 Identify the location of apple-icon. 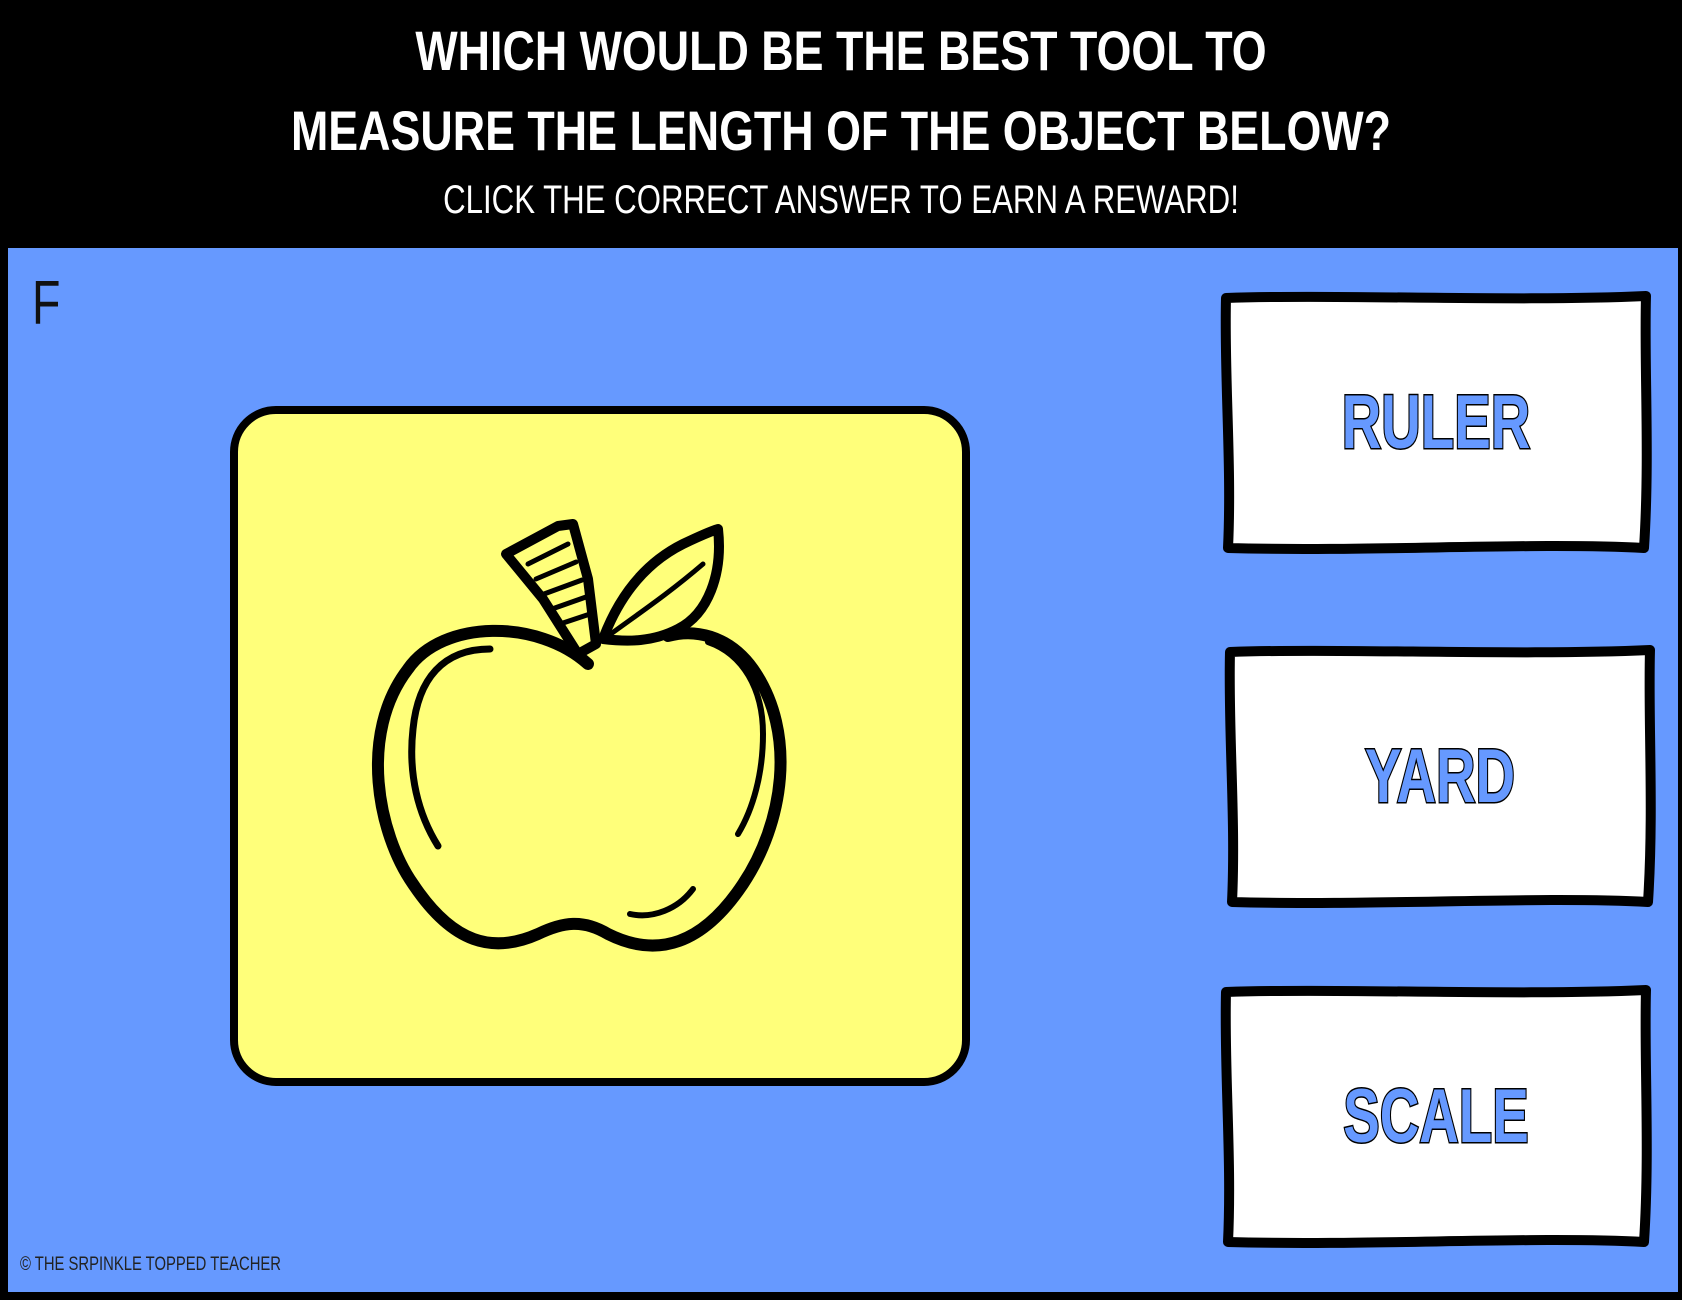
(579, 735).